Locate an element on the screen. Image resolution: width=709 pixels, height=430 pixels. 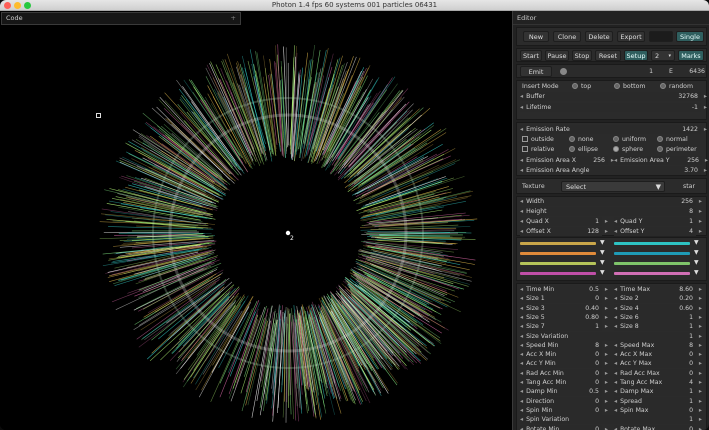
shape-none-option: none is located at coordinates (581, 139).